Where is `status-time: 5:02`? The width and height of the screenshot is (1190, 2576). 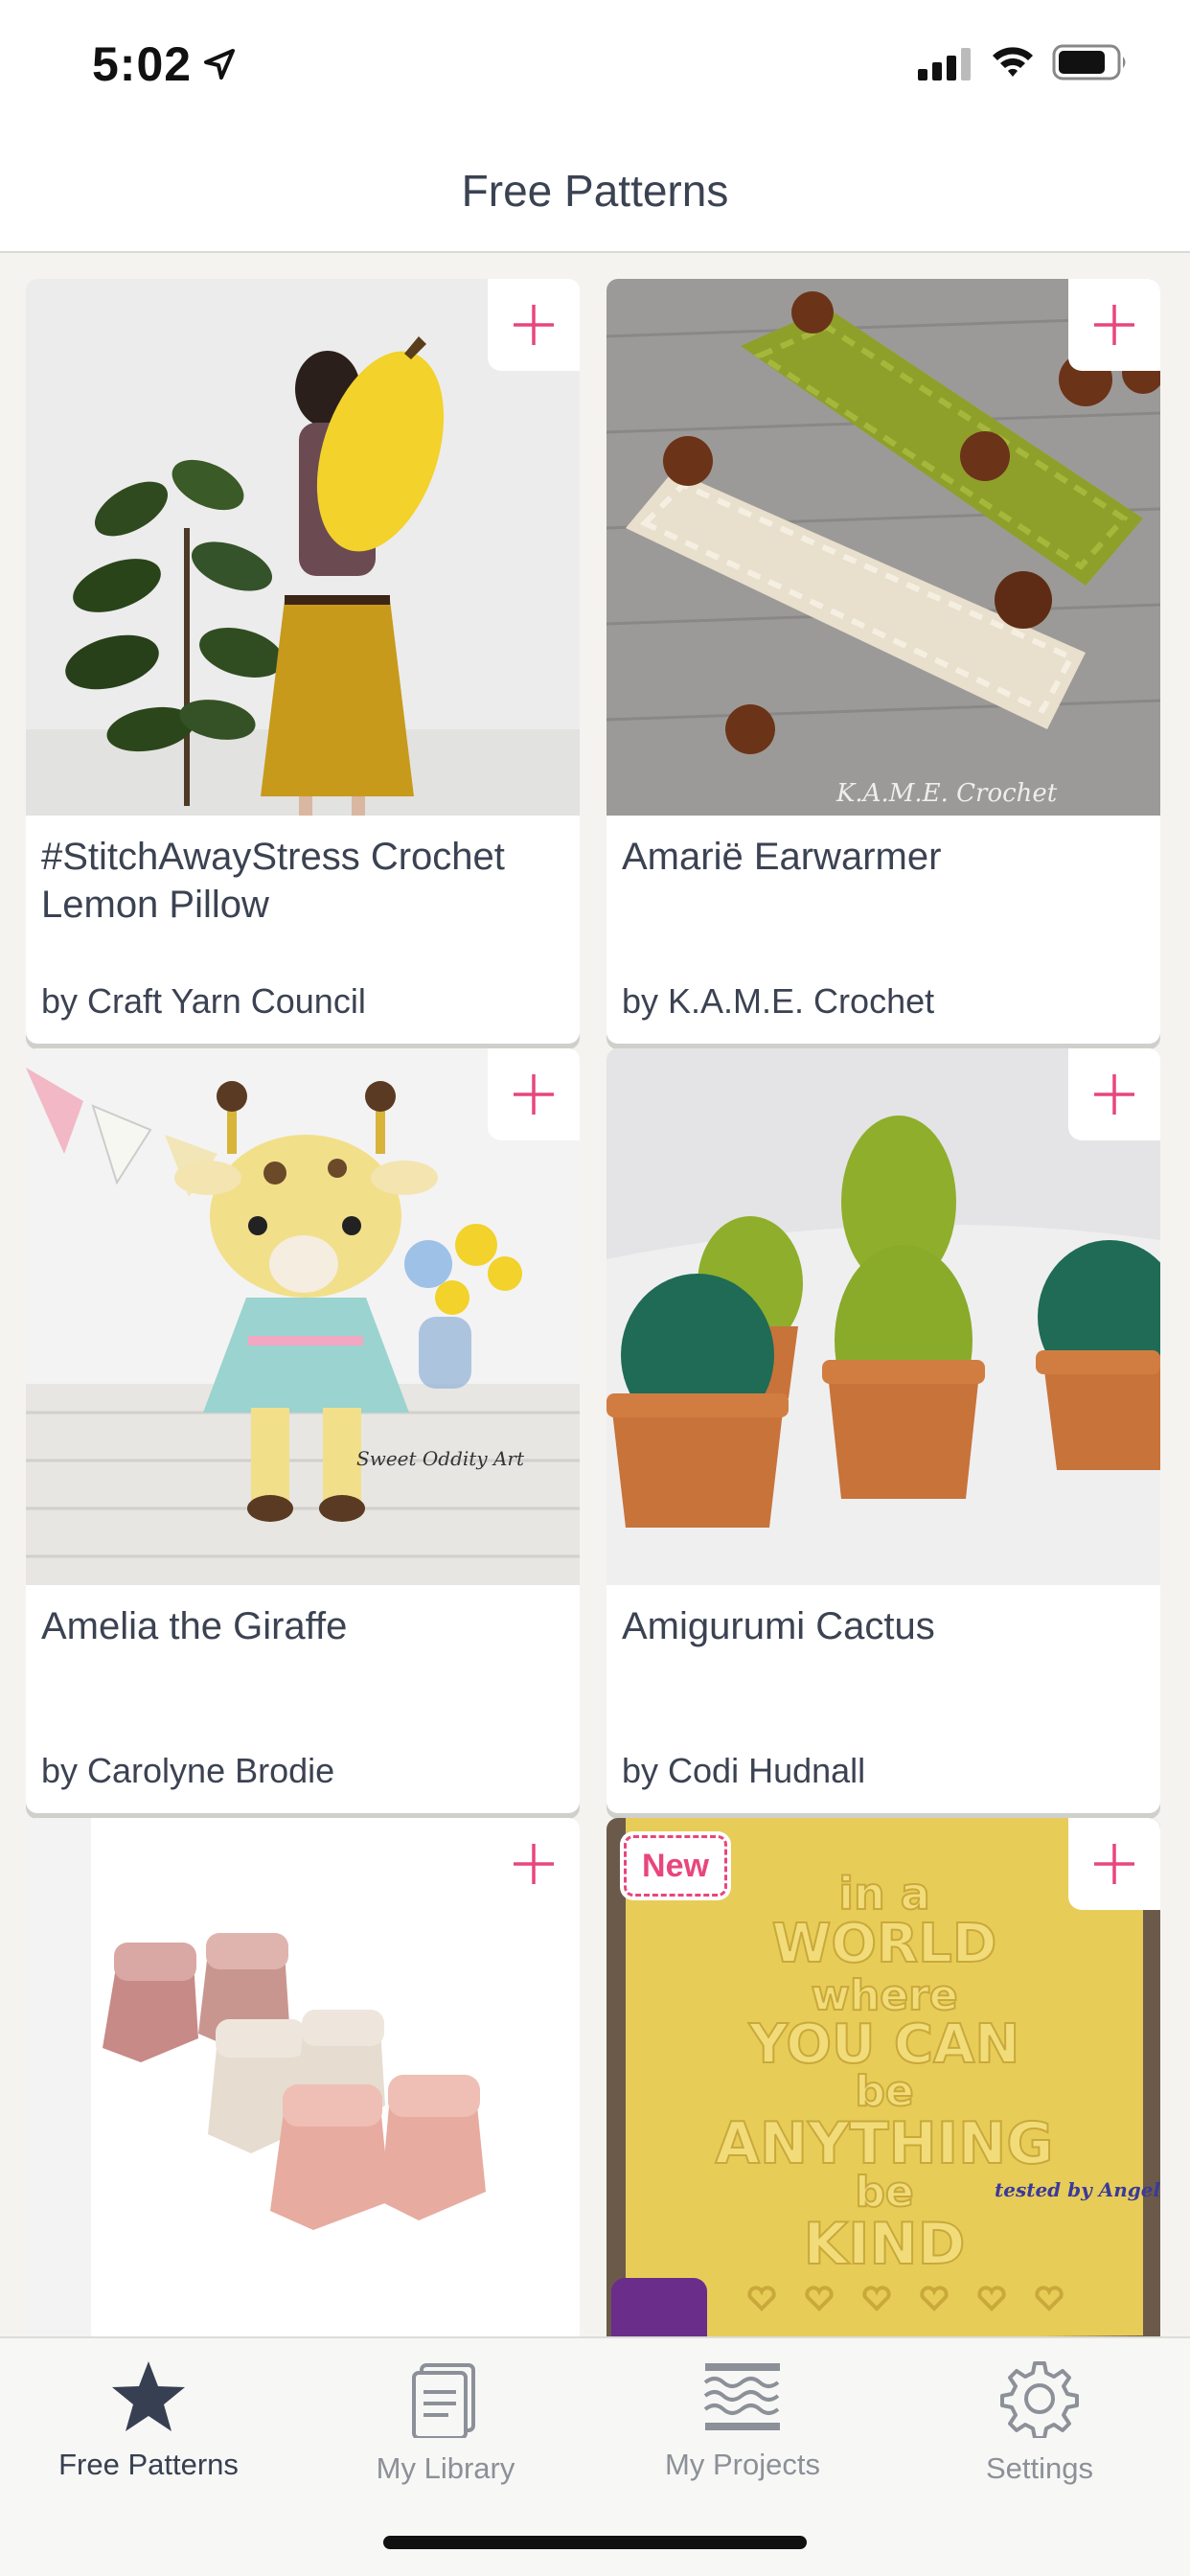
status-time: 5:02 is located at coordinates (143, 64).